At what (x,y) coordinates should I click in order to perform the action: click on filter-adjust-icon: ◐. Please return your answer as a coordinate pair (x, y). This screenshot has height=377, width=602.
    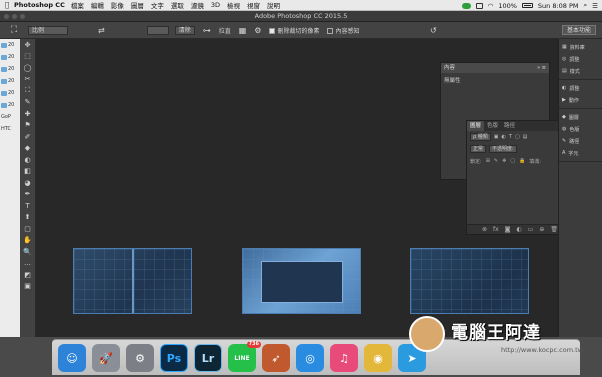
    Looking at the image, I should click on (504, 137).